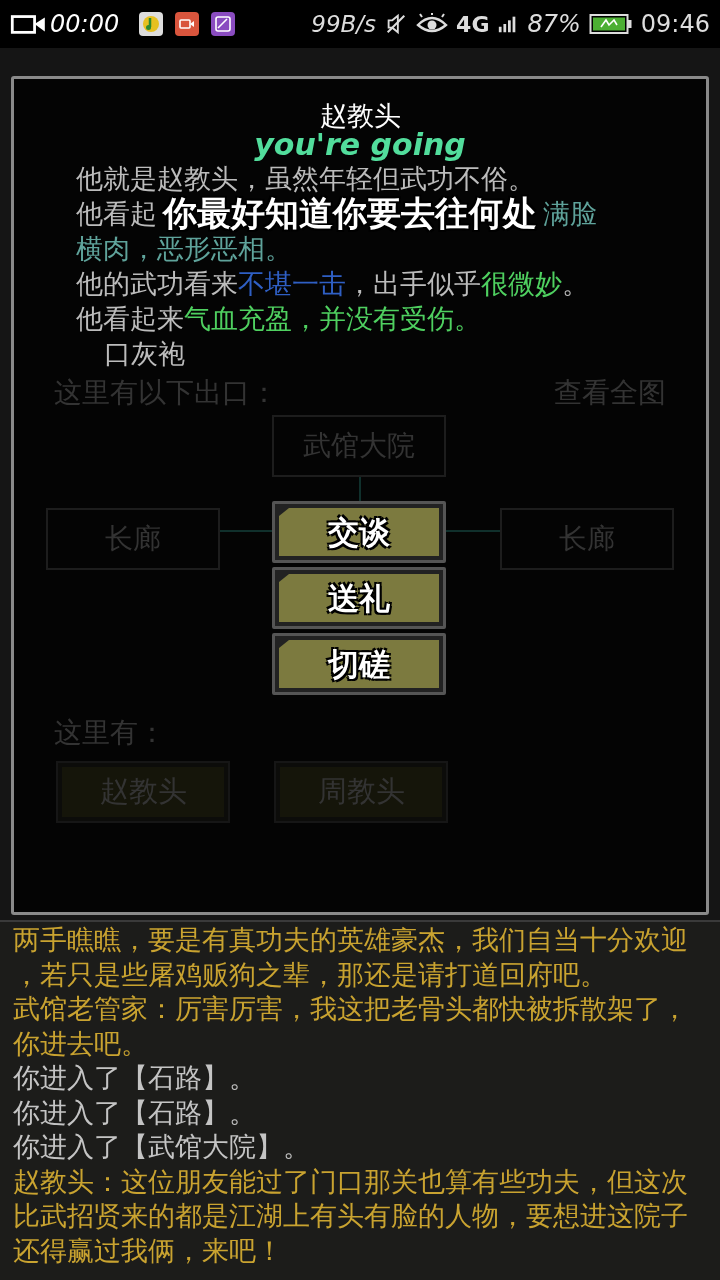 This screenshot has width=720, height=1280. I want to click on recording-time: 00:00, so click(85, 24).